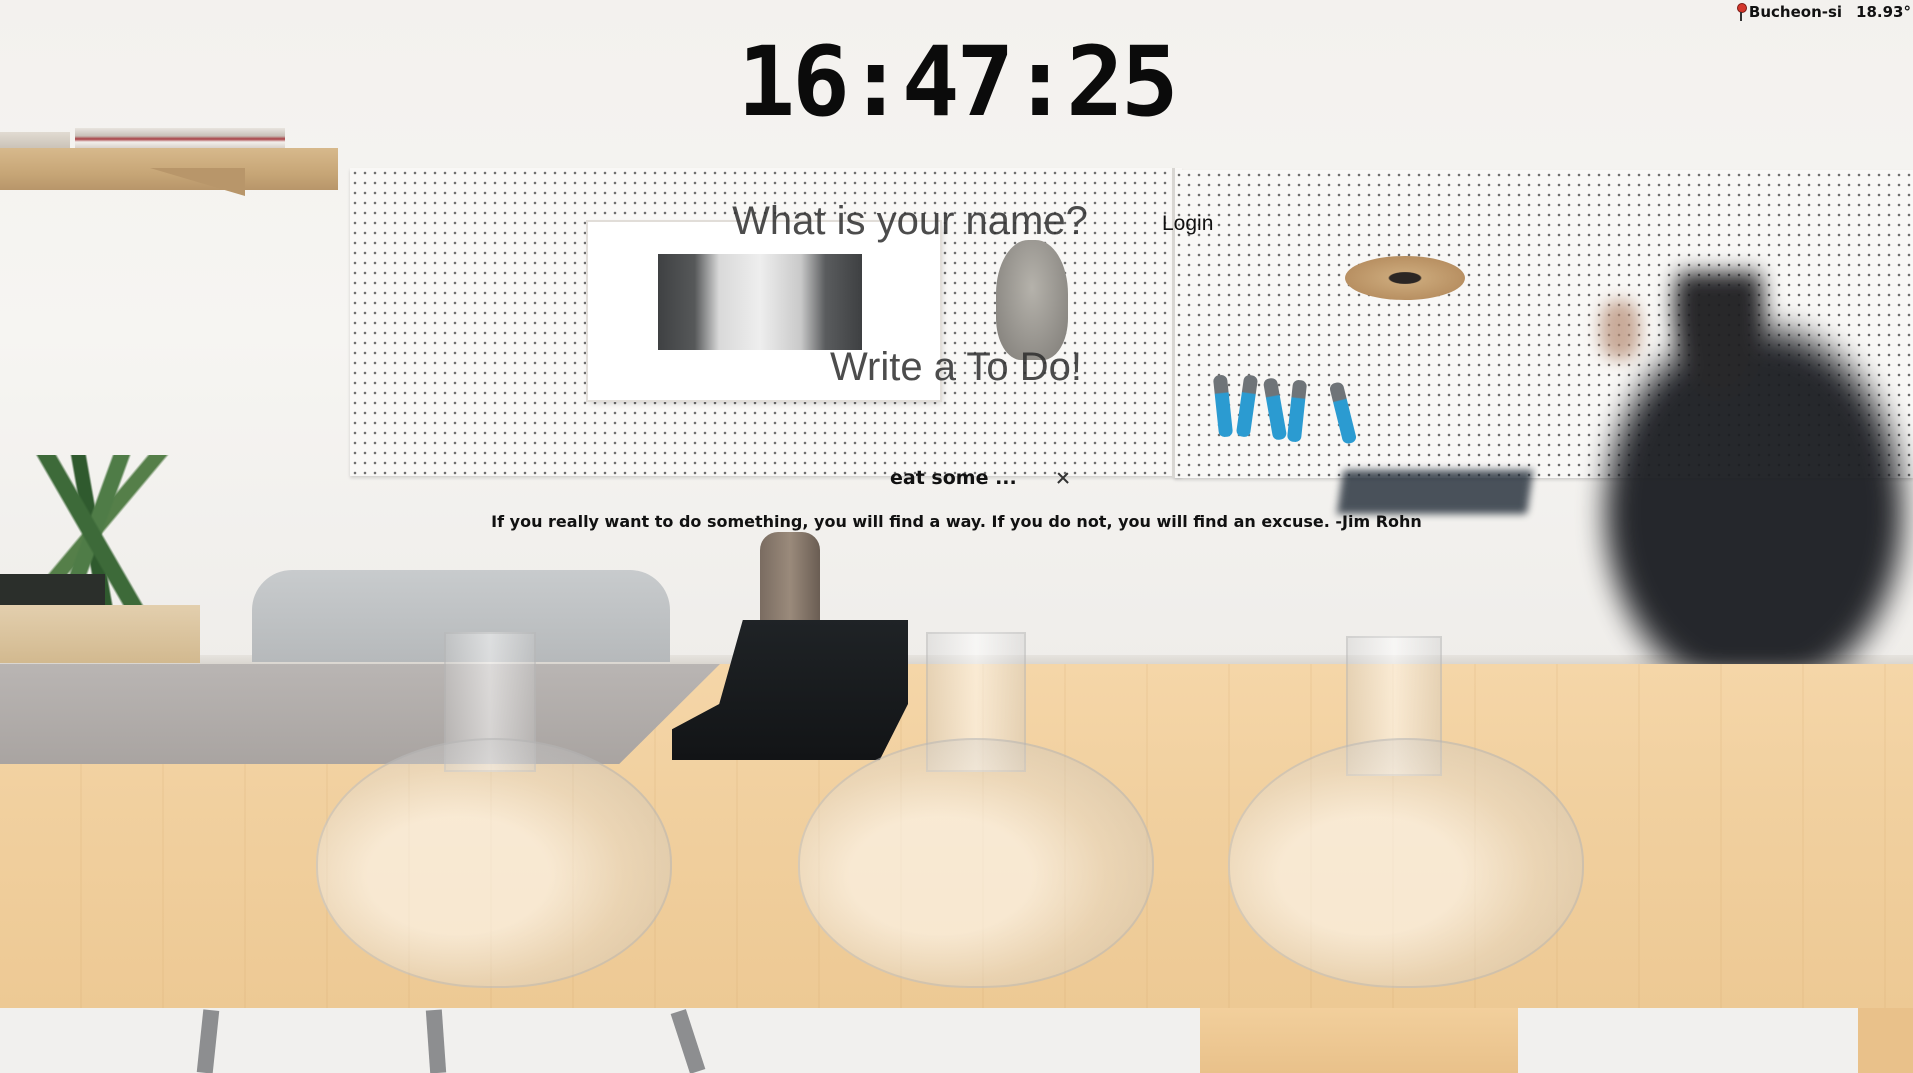  I want to click on wooden-crate, so click(100, 634).